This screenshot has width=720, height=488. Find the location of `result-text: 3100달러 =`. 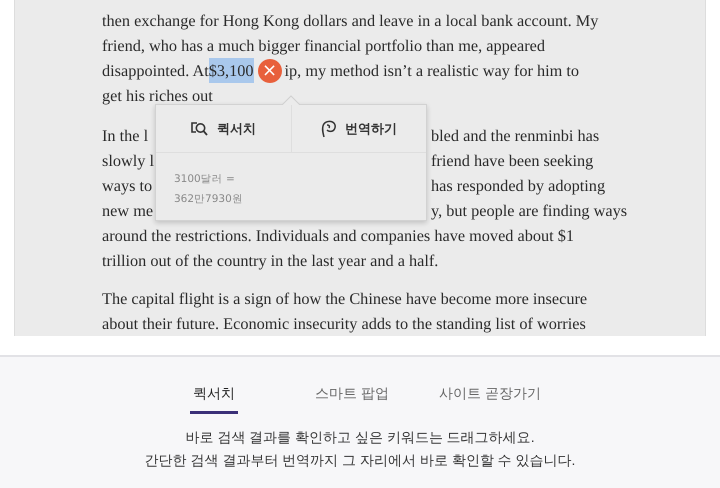

result-text: 3100달러 = is located at coordinates (205, 179).